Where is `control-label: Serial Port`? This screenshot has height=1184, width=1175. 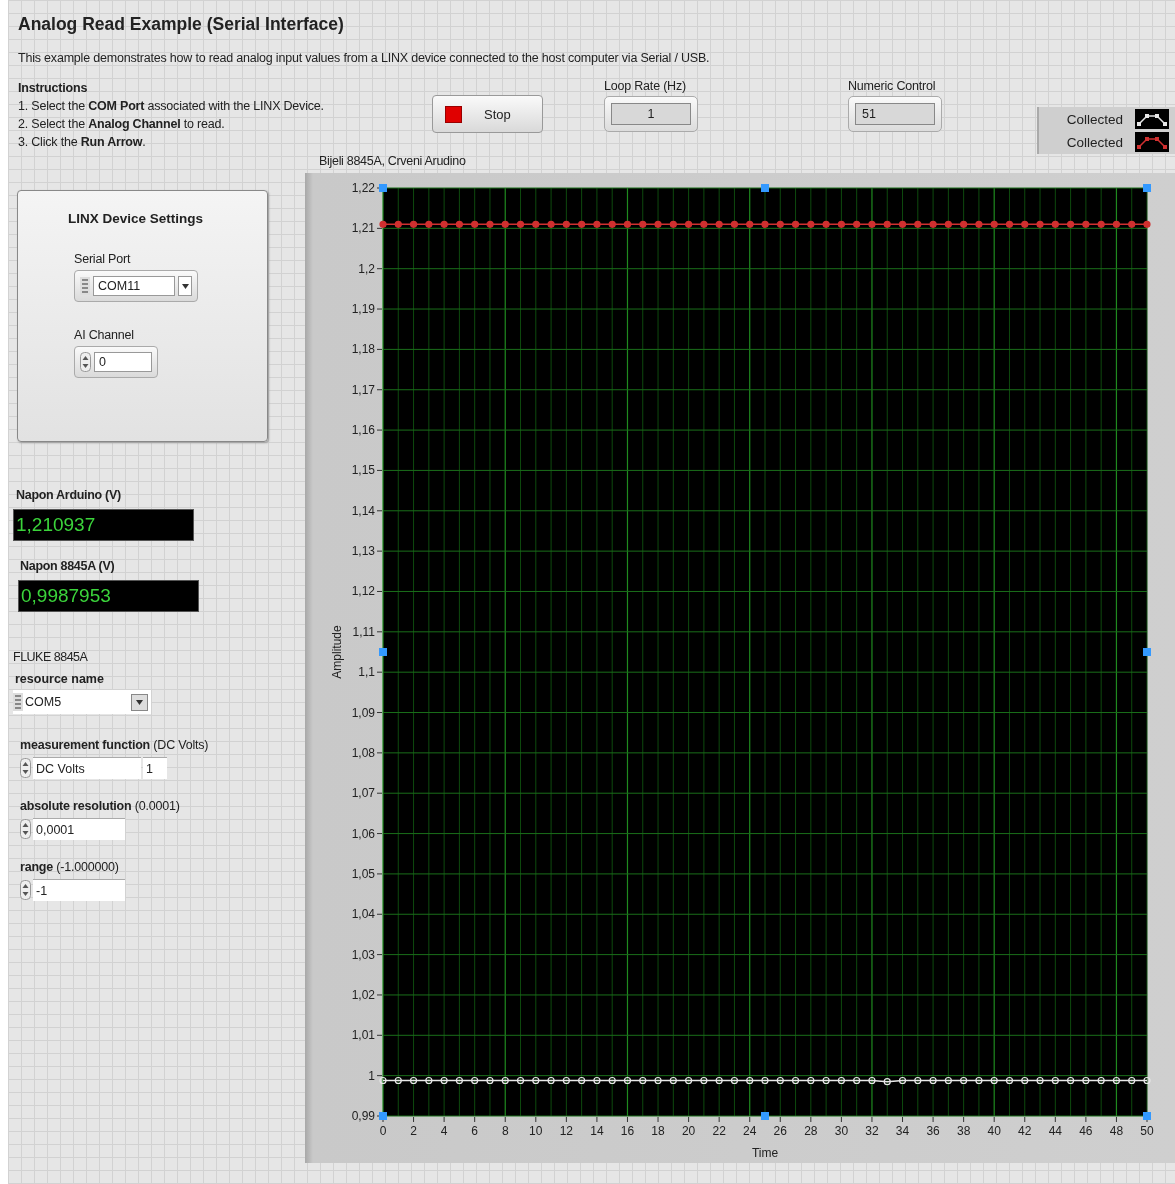
control-label: Serial Port is located at coordinates (102, 259).